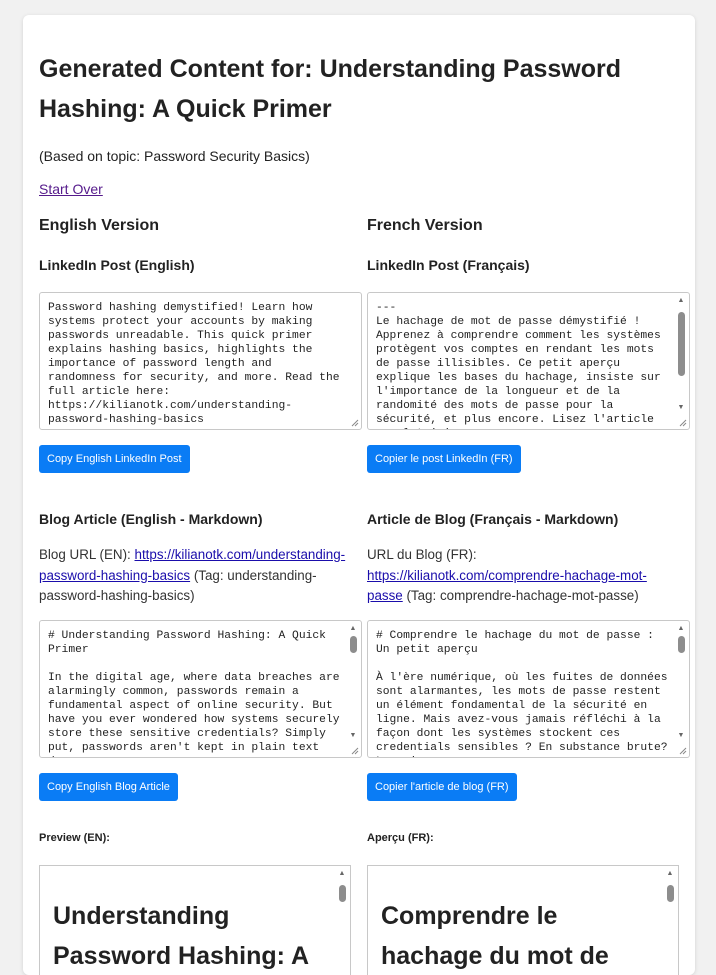 The width and height of the screenshot is (716, 975). Describe the element at coordinates (87, 554) in the screenshot. I see `blog-url-label-en: Blog URL (EN):` at that location.